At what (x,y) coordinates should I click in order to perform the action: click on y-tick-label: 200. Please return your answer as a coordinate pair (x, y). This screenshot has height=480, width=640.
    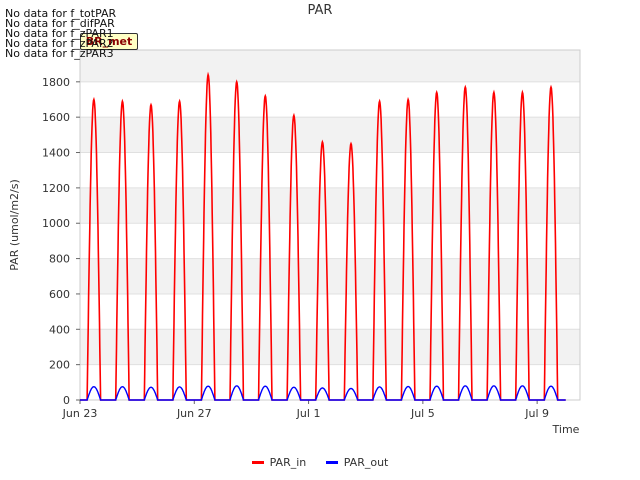
    Looking at the image, I should click on (59, 365).